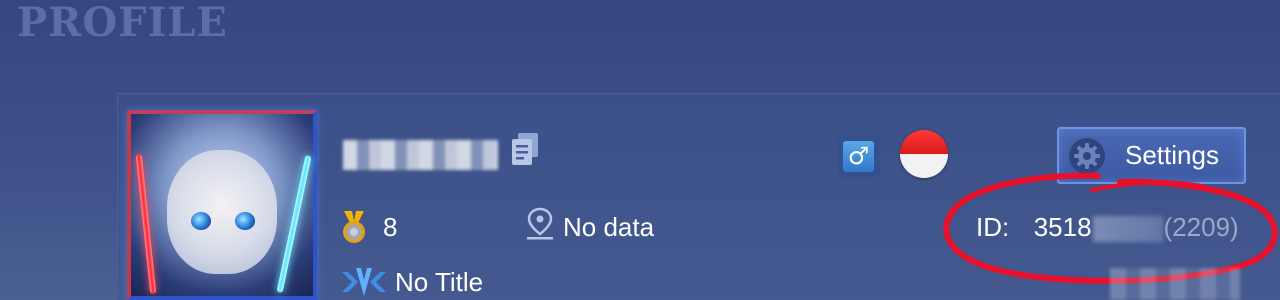  What do you see at coordinates (146, 224) in the screenshot?
I see `avatar-red-saber` at bounding box center [146, 224].